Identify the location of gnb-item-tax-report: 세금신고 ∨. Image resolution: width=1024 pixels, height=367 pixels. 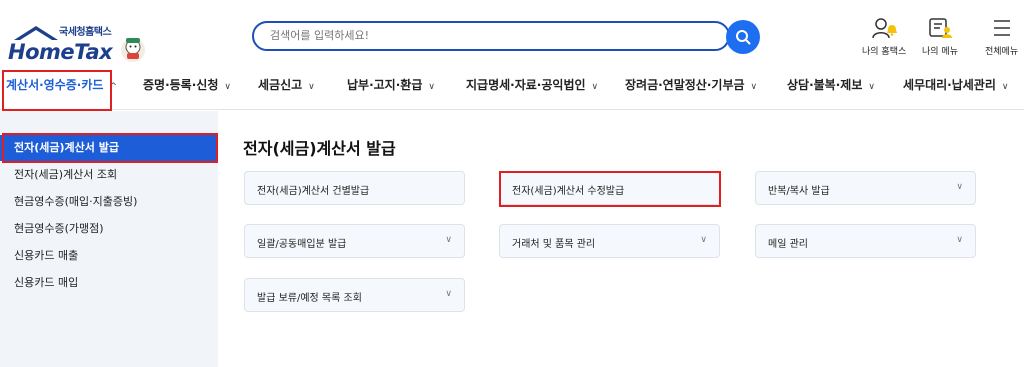
(286, 88).